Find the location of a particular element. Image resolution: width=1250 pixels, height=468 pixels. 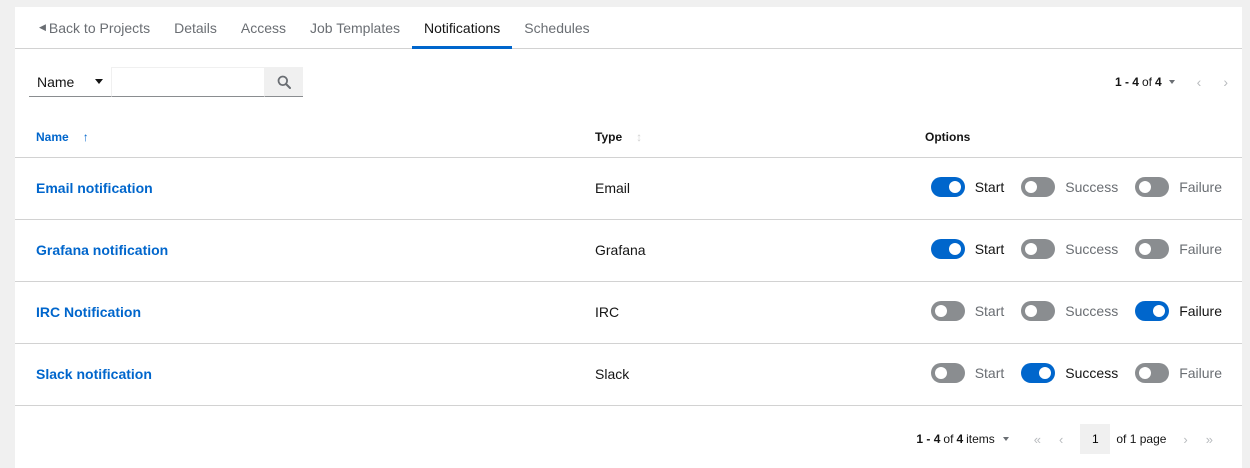

tab-details: Details is located at coordinates (195, 27).